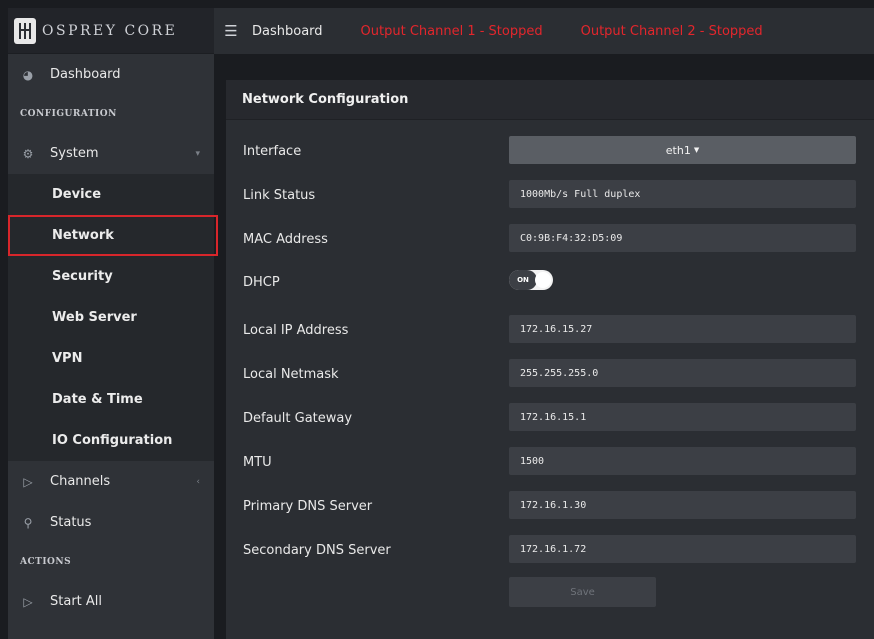 The height and width of the screenshot is (639, 874). I want to click on secondary-dns-input: 172.16.1.72, so click(682, 549).